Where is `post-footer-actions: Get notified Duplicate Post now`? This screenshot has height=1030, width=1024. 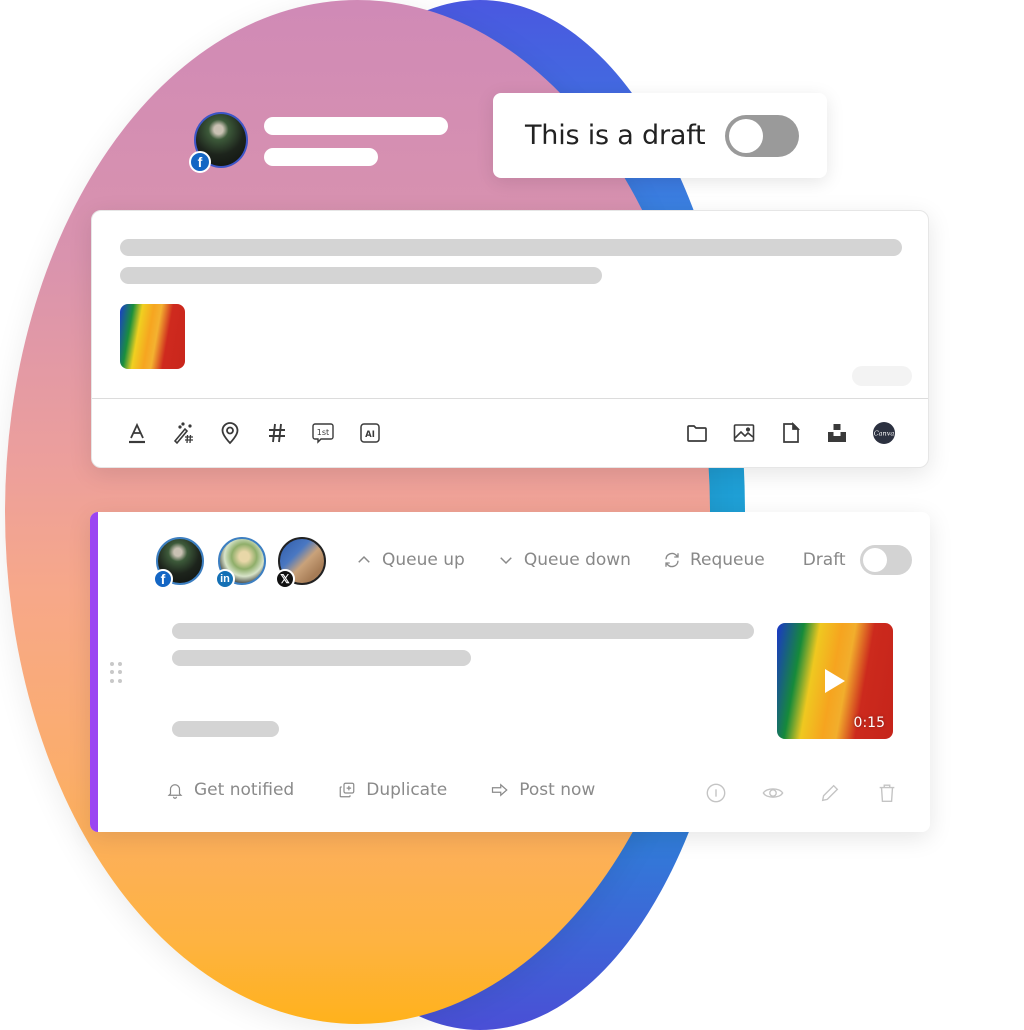
post-footer-actions: Get notified Duplicate Post now is located at coordinates (402, 790).